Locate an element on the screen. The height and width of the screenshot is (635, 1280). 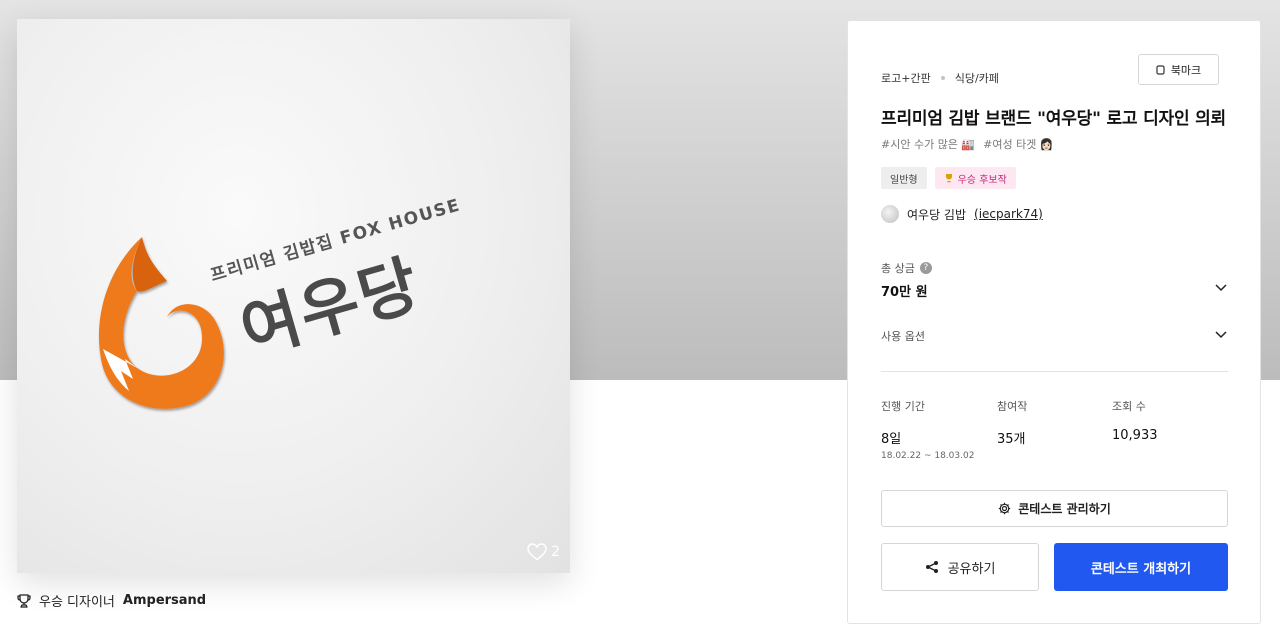
gear-icon is located at coordinates (1005, 508).